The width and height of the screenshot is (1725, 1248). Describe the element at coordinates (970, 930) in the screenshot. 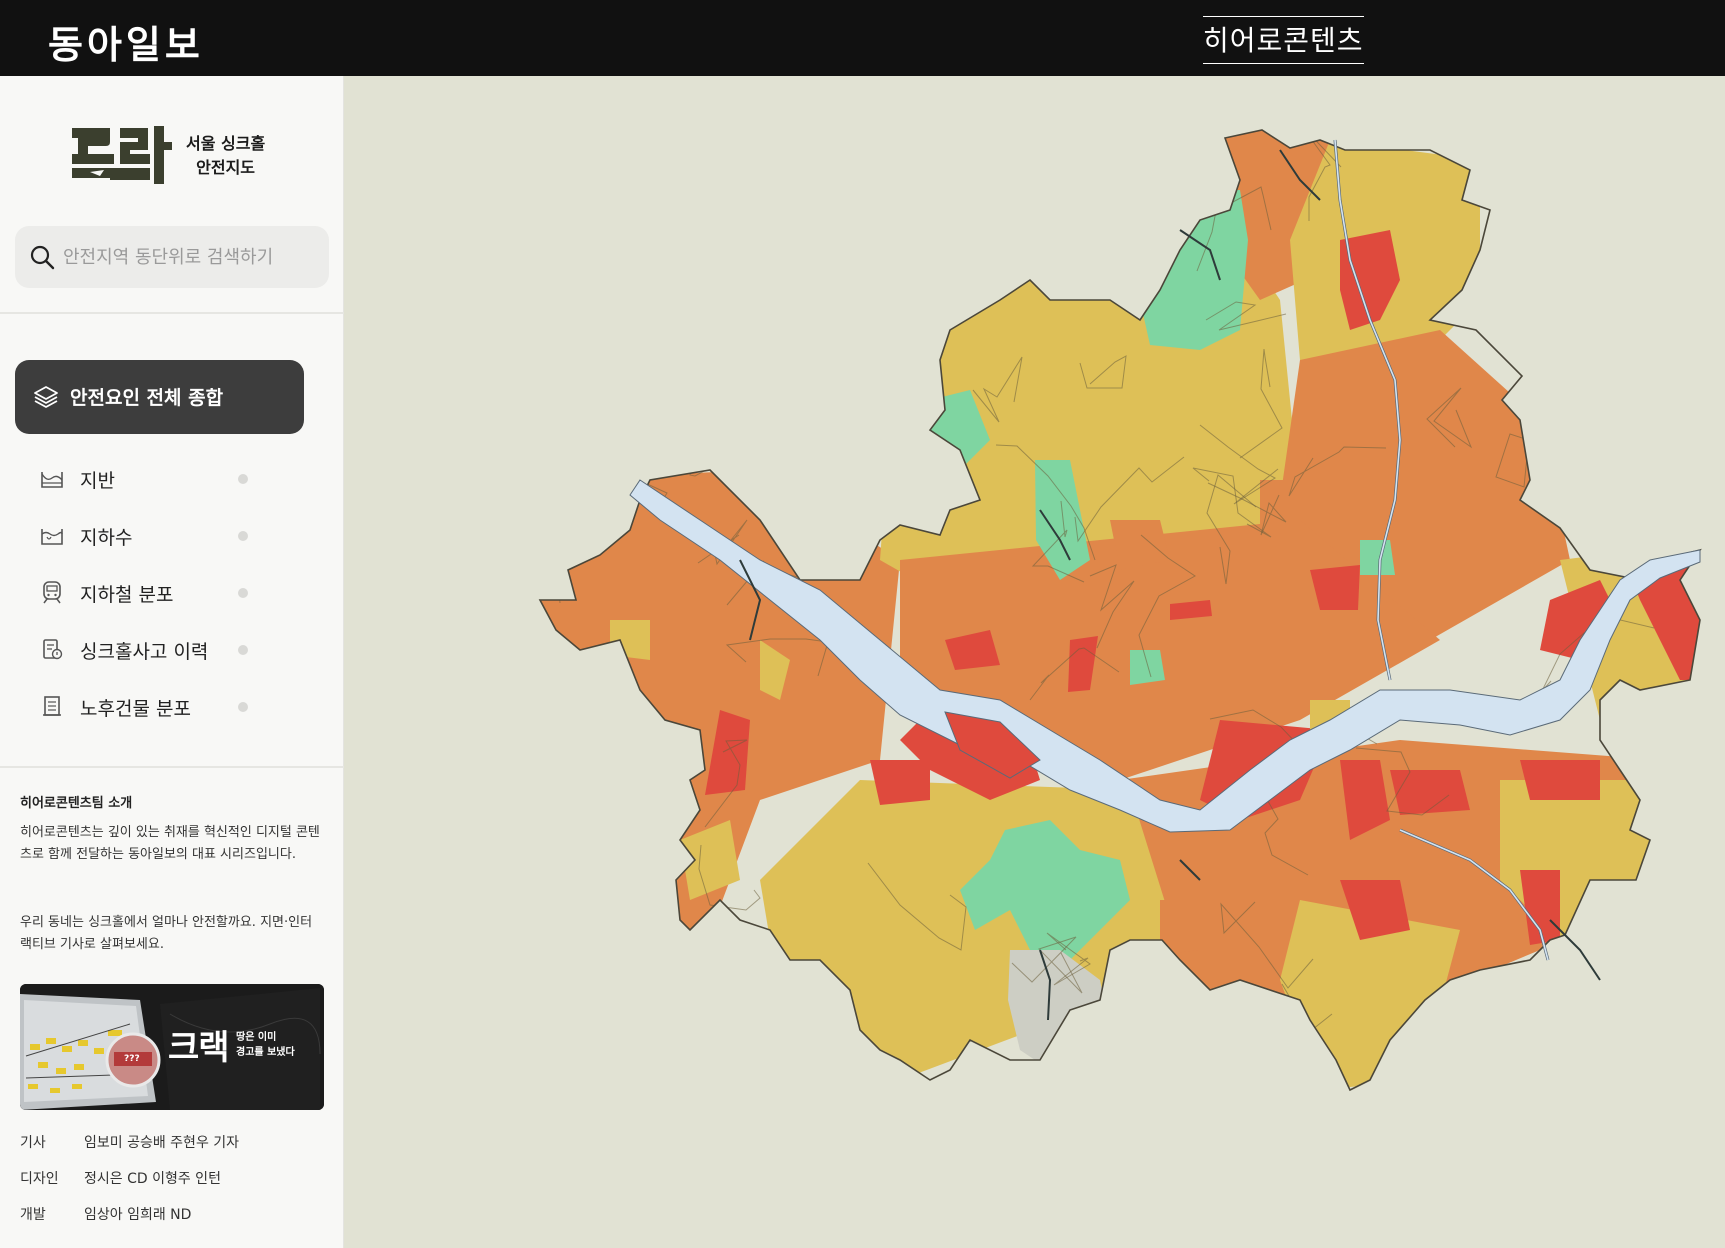

I see `zone-south` at that location.